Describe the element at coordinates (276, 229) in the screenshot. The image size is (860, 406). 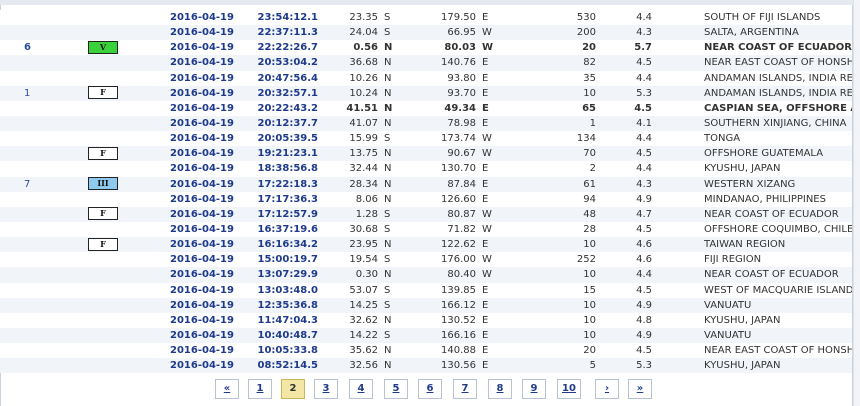
I see `event-time: 16:37:19.6` at that location.